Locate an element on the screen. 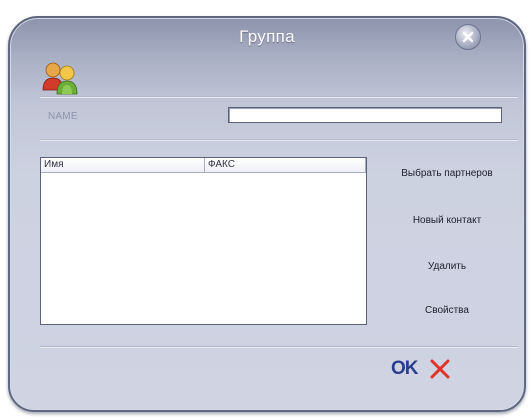  close-icon is located at coordinates (468, 37).